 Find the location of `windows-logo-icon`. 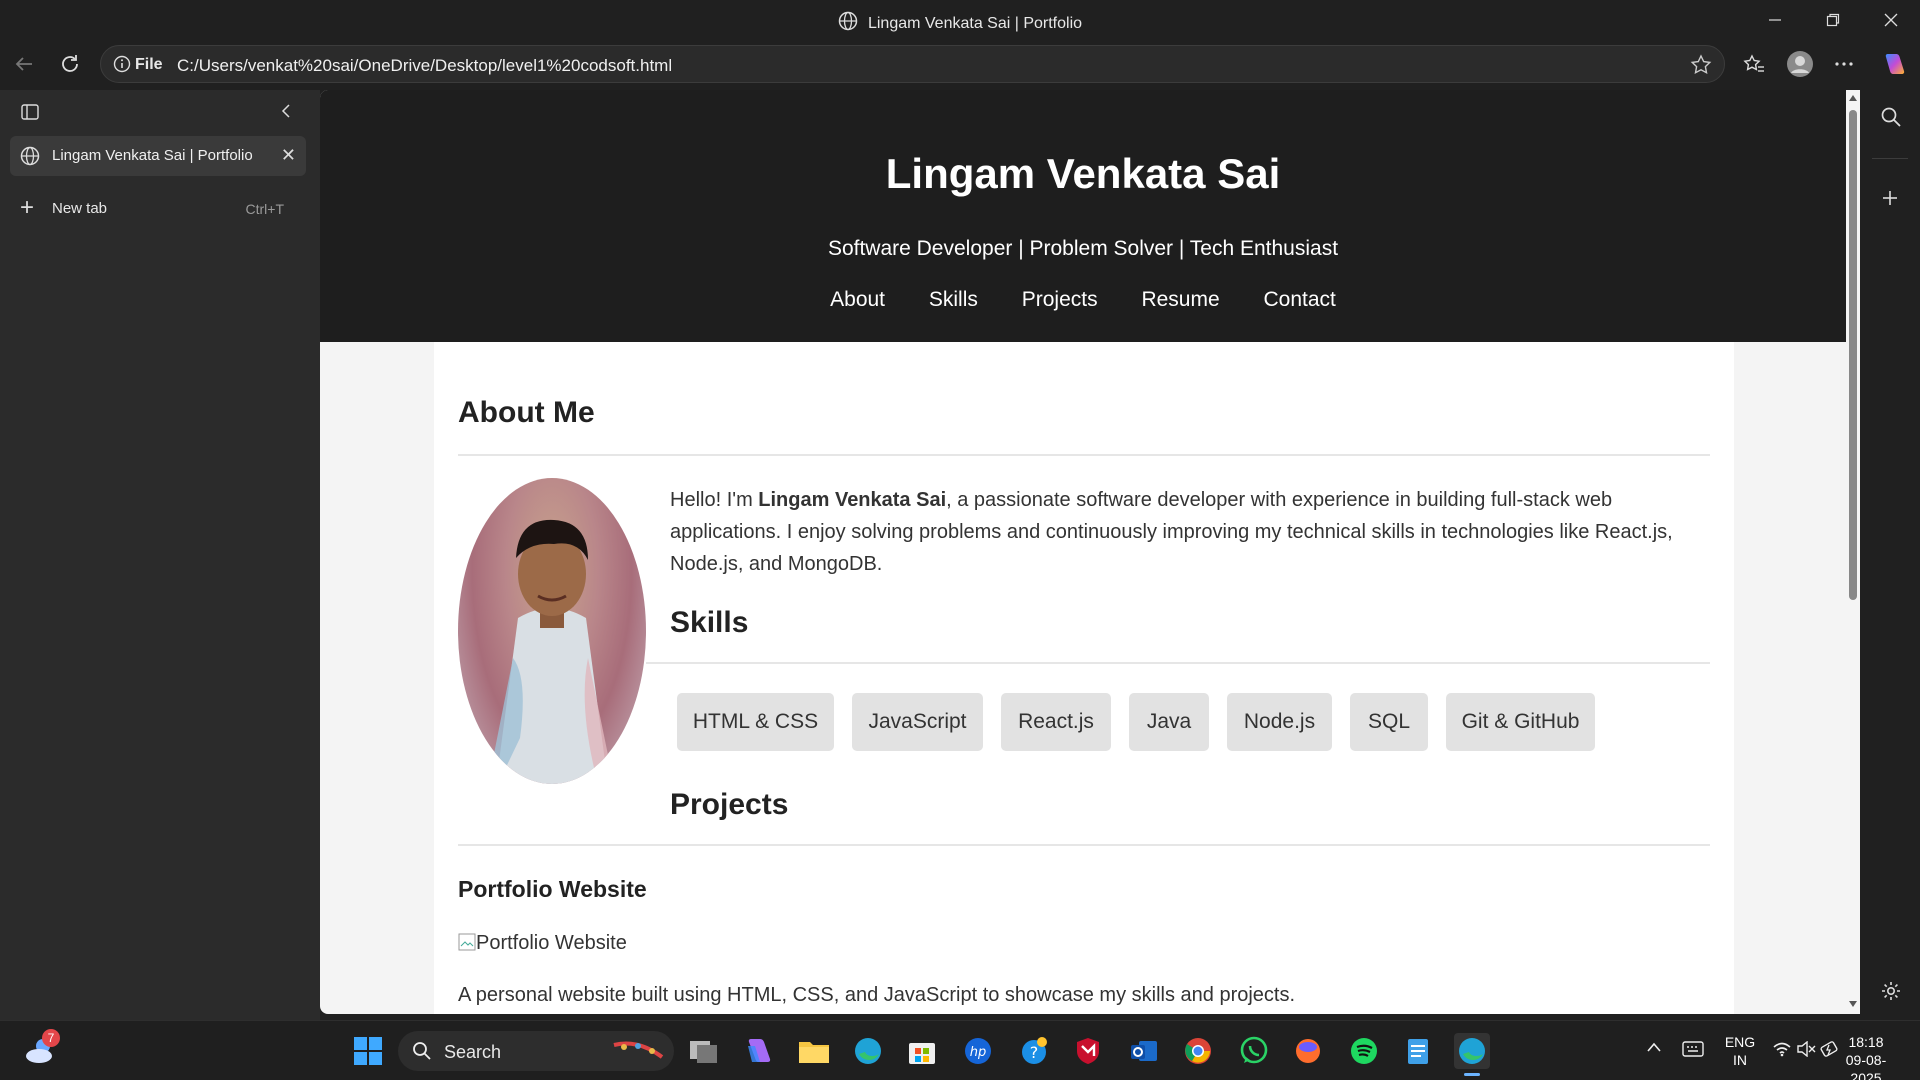

windows-logo-icon is located at coordinates (368, 1051).